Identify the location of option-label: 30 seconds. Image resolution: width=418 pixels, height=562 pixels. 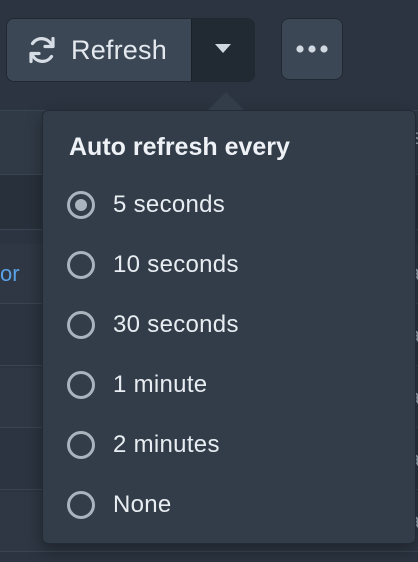
(176, 324).